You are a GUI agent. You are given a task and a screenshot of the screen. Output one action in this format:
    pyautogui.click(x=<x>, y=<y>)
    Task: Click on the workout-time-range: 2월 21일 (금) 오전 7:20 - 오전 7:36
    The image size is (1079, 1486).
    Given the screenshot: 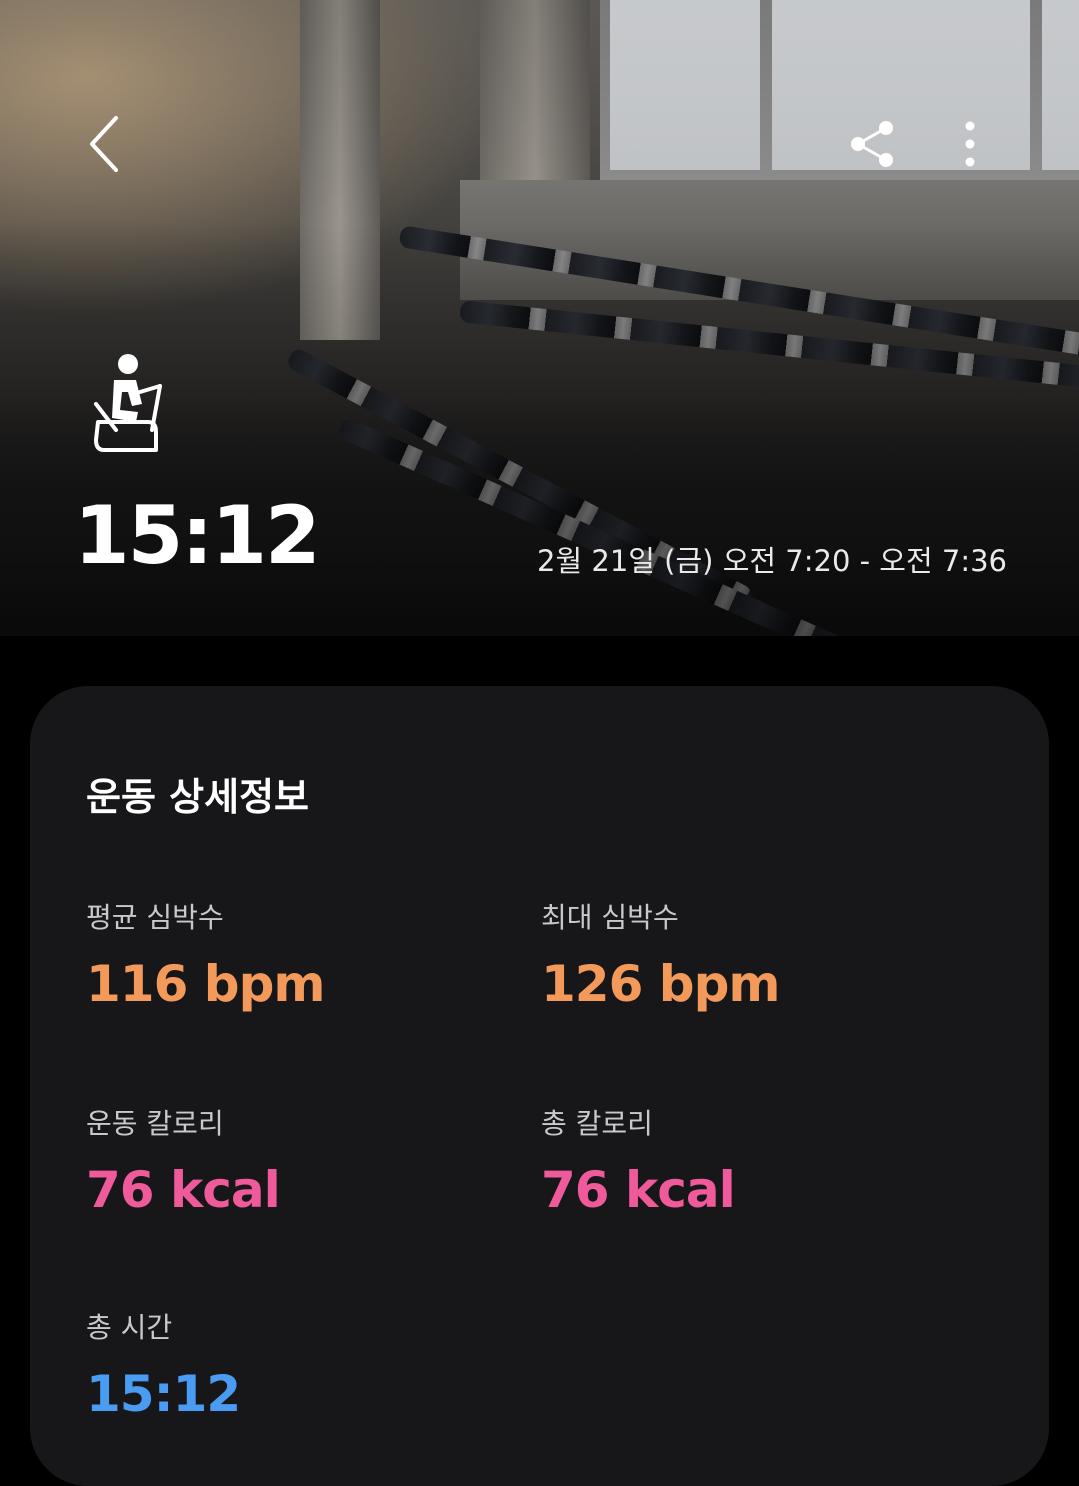 What is the action you would take?
    pyautogui.click(x=772, y=561)
    